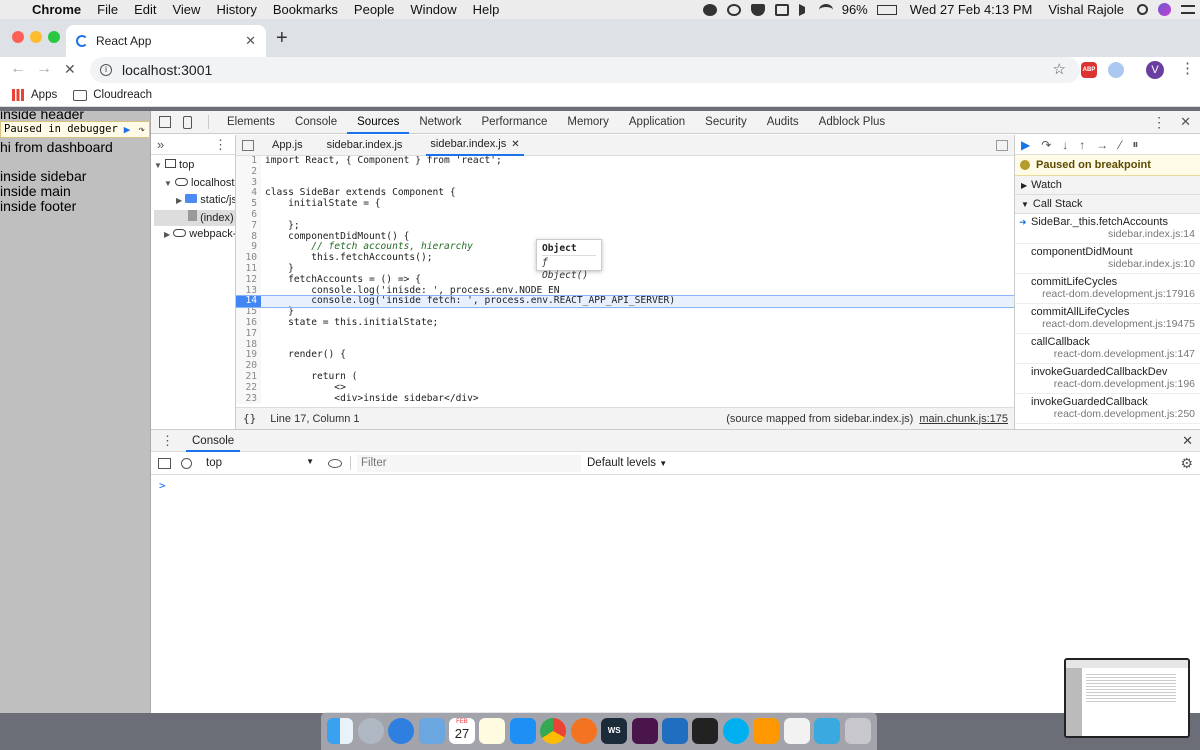 This screenshot has width=1200, height=750. What do you see at coordinates (167, 70) in the screenshot?
I see `url-text: localhost:3001` at bounding box center [167, 70].